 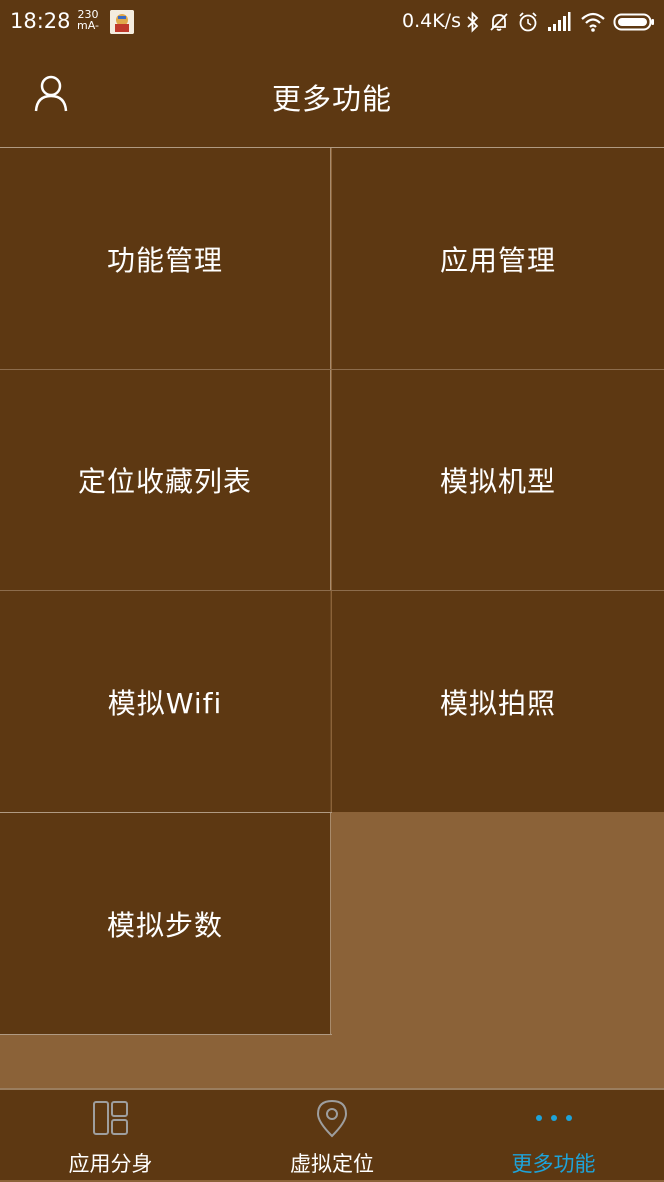 I want to click on nav-tab-label: 虚拟定位, so click(x=332, y=1164).